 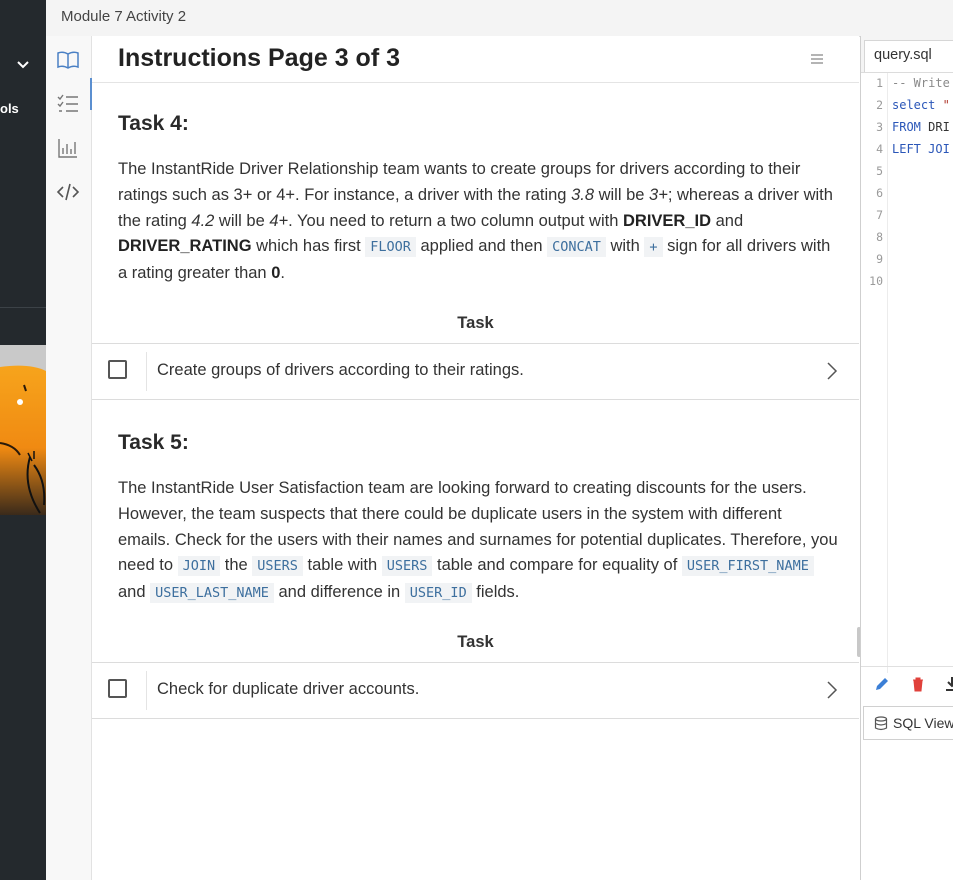 I want to click on code-token: DRI, so click(x=939, y=127).